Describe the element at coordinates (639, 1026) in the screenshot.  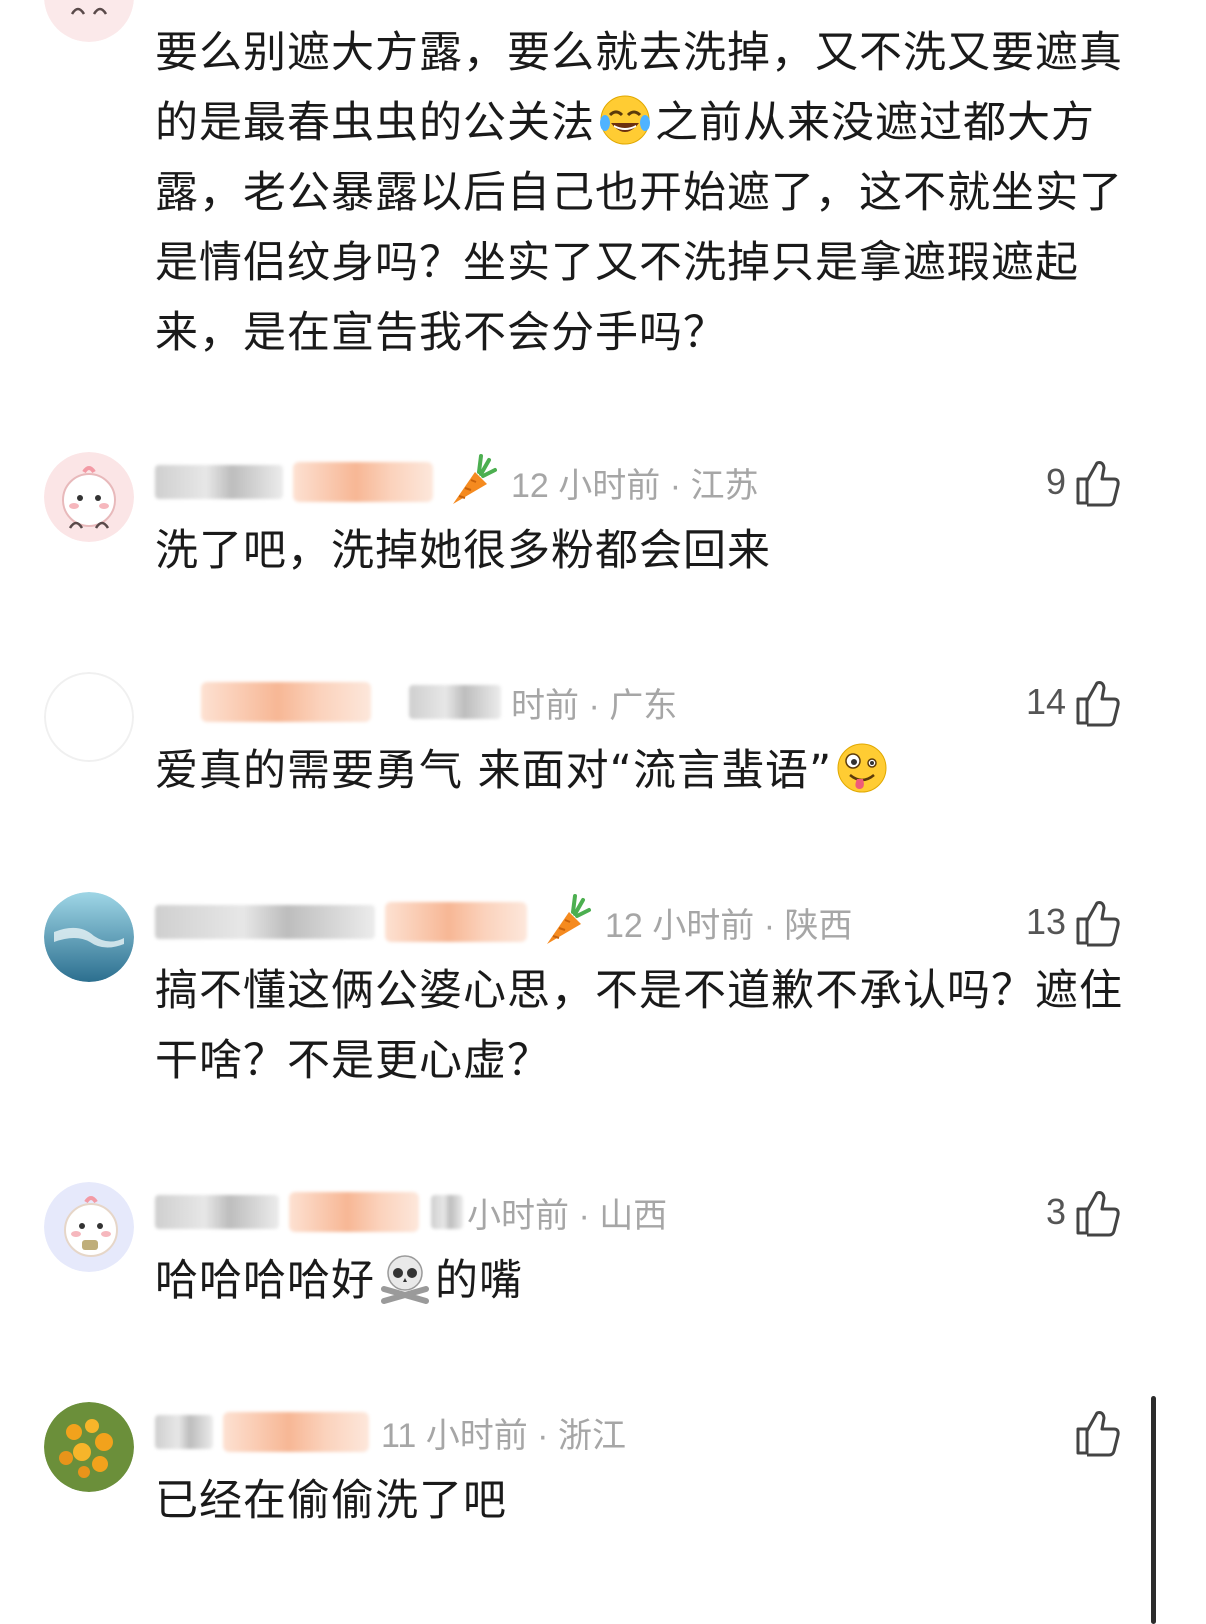
I see `comment-body: 搞不懂这俩公婆心思，不是不道歉不承认吗？遮住干啥？不是更心虚？` at that location.